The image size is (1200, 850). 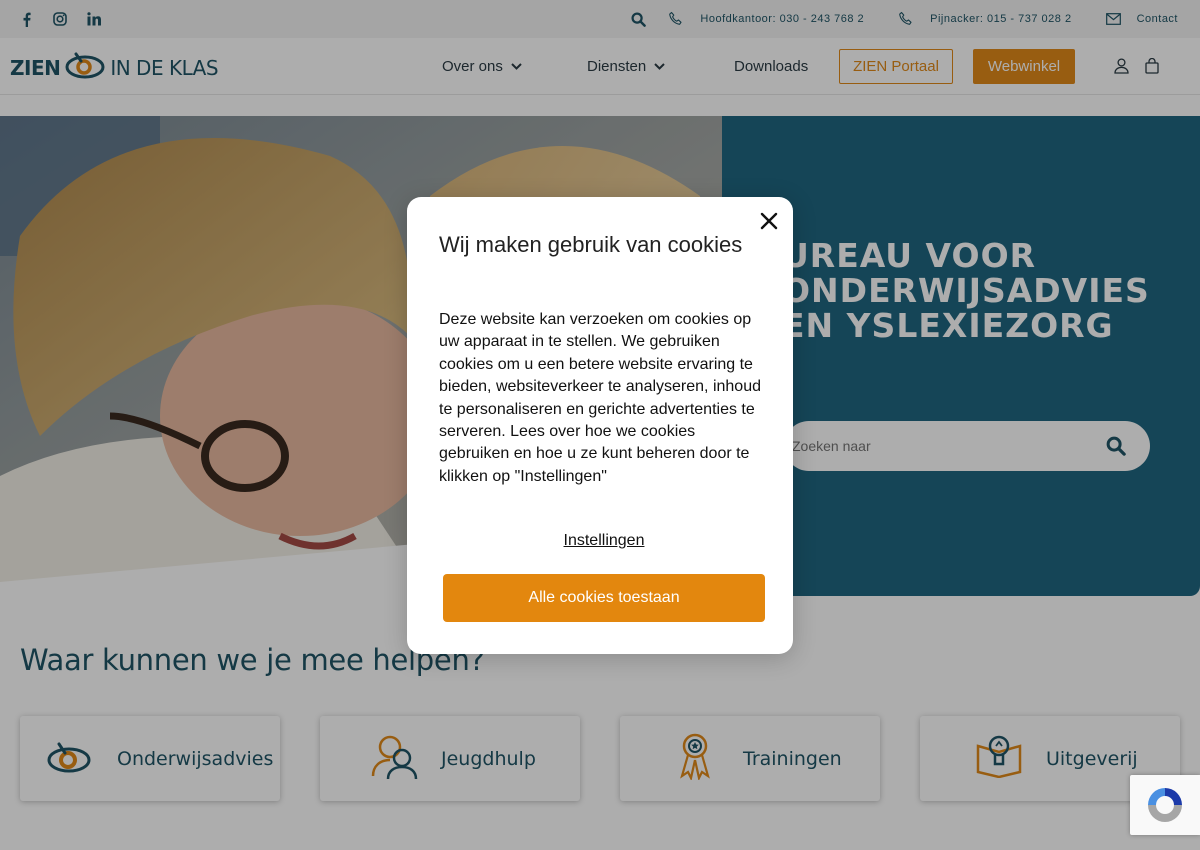 What do you see at coordinates (604, 598) in the screenshot?
I see `accept-all-cookies-button: Alle cookies toestaan` at bounding box center [604, 598].